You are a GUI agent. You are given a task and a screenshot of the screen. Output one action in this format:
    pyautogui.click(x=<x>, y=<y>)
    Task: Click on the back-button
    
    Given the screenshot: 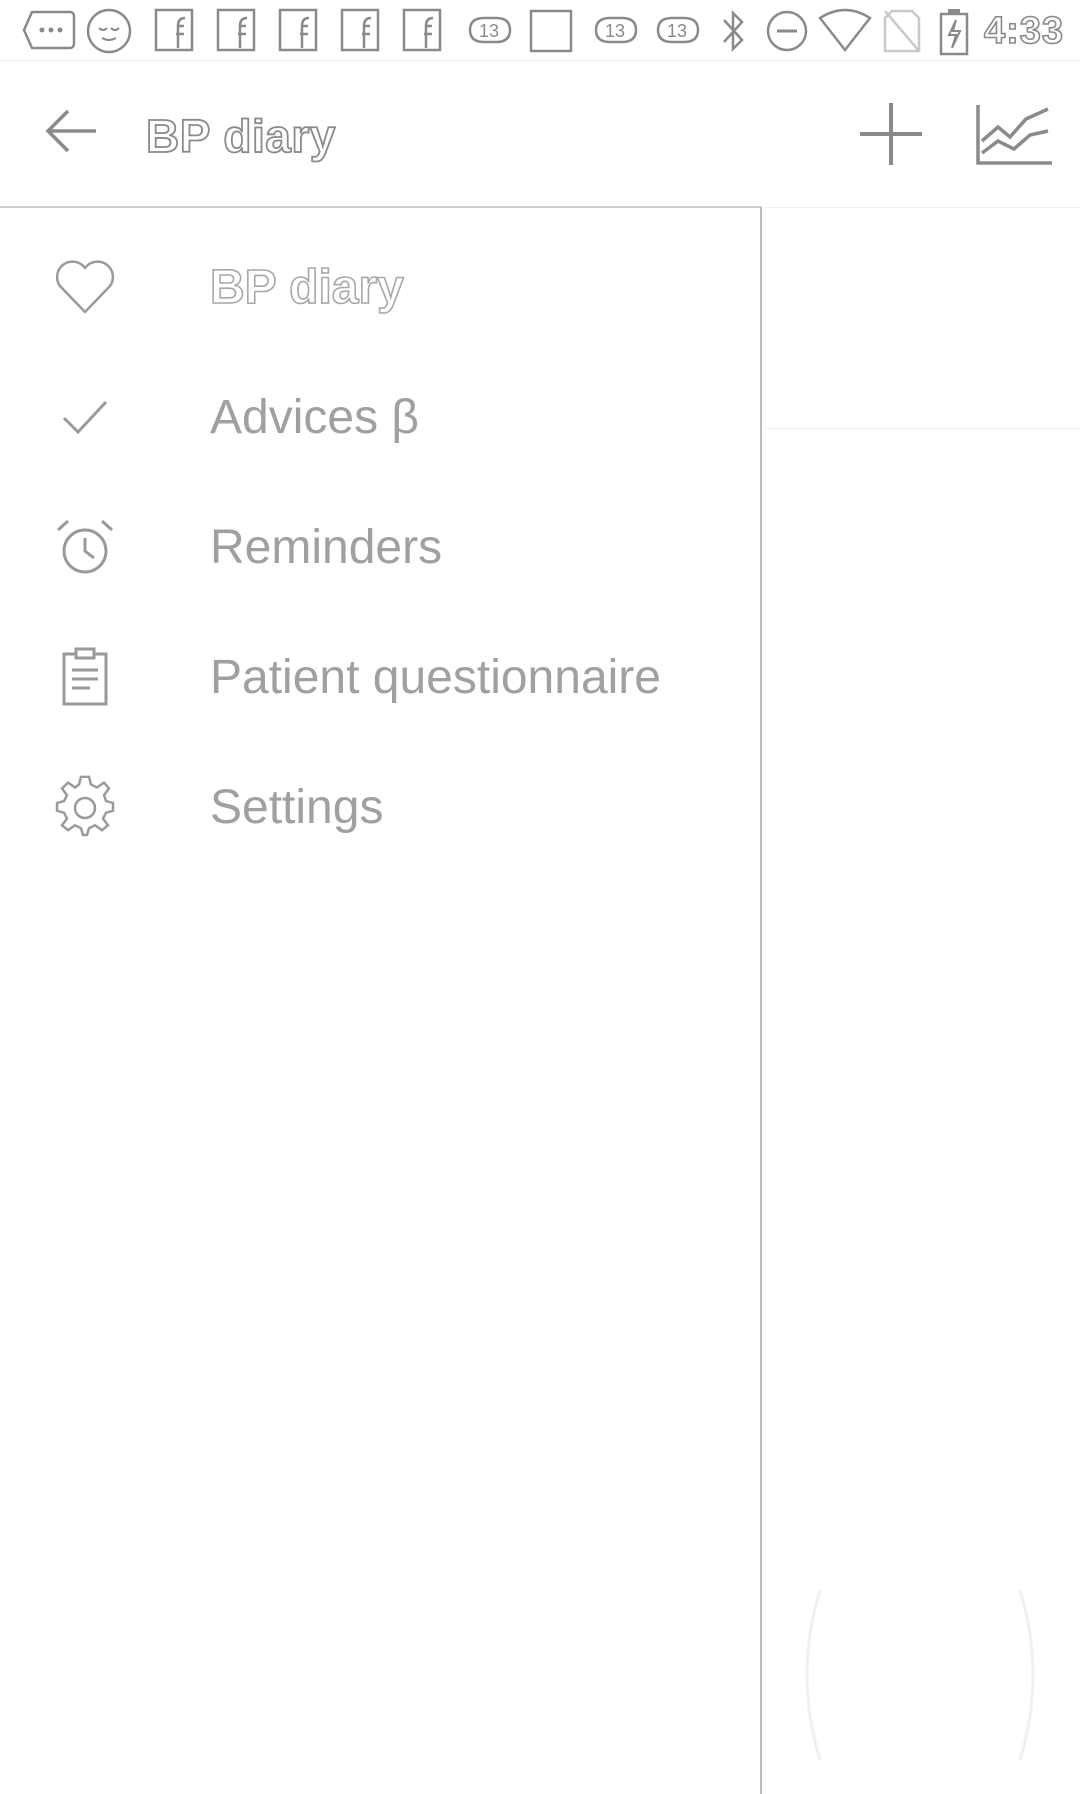 What is the action you would take?
    pyautogui.click(x=75, y=131)
    